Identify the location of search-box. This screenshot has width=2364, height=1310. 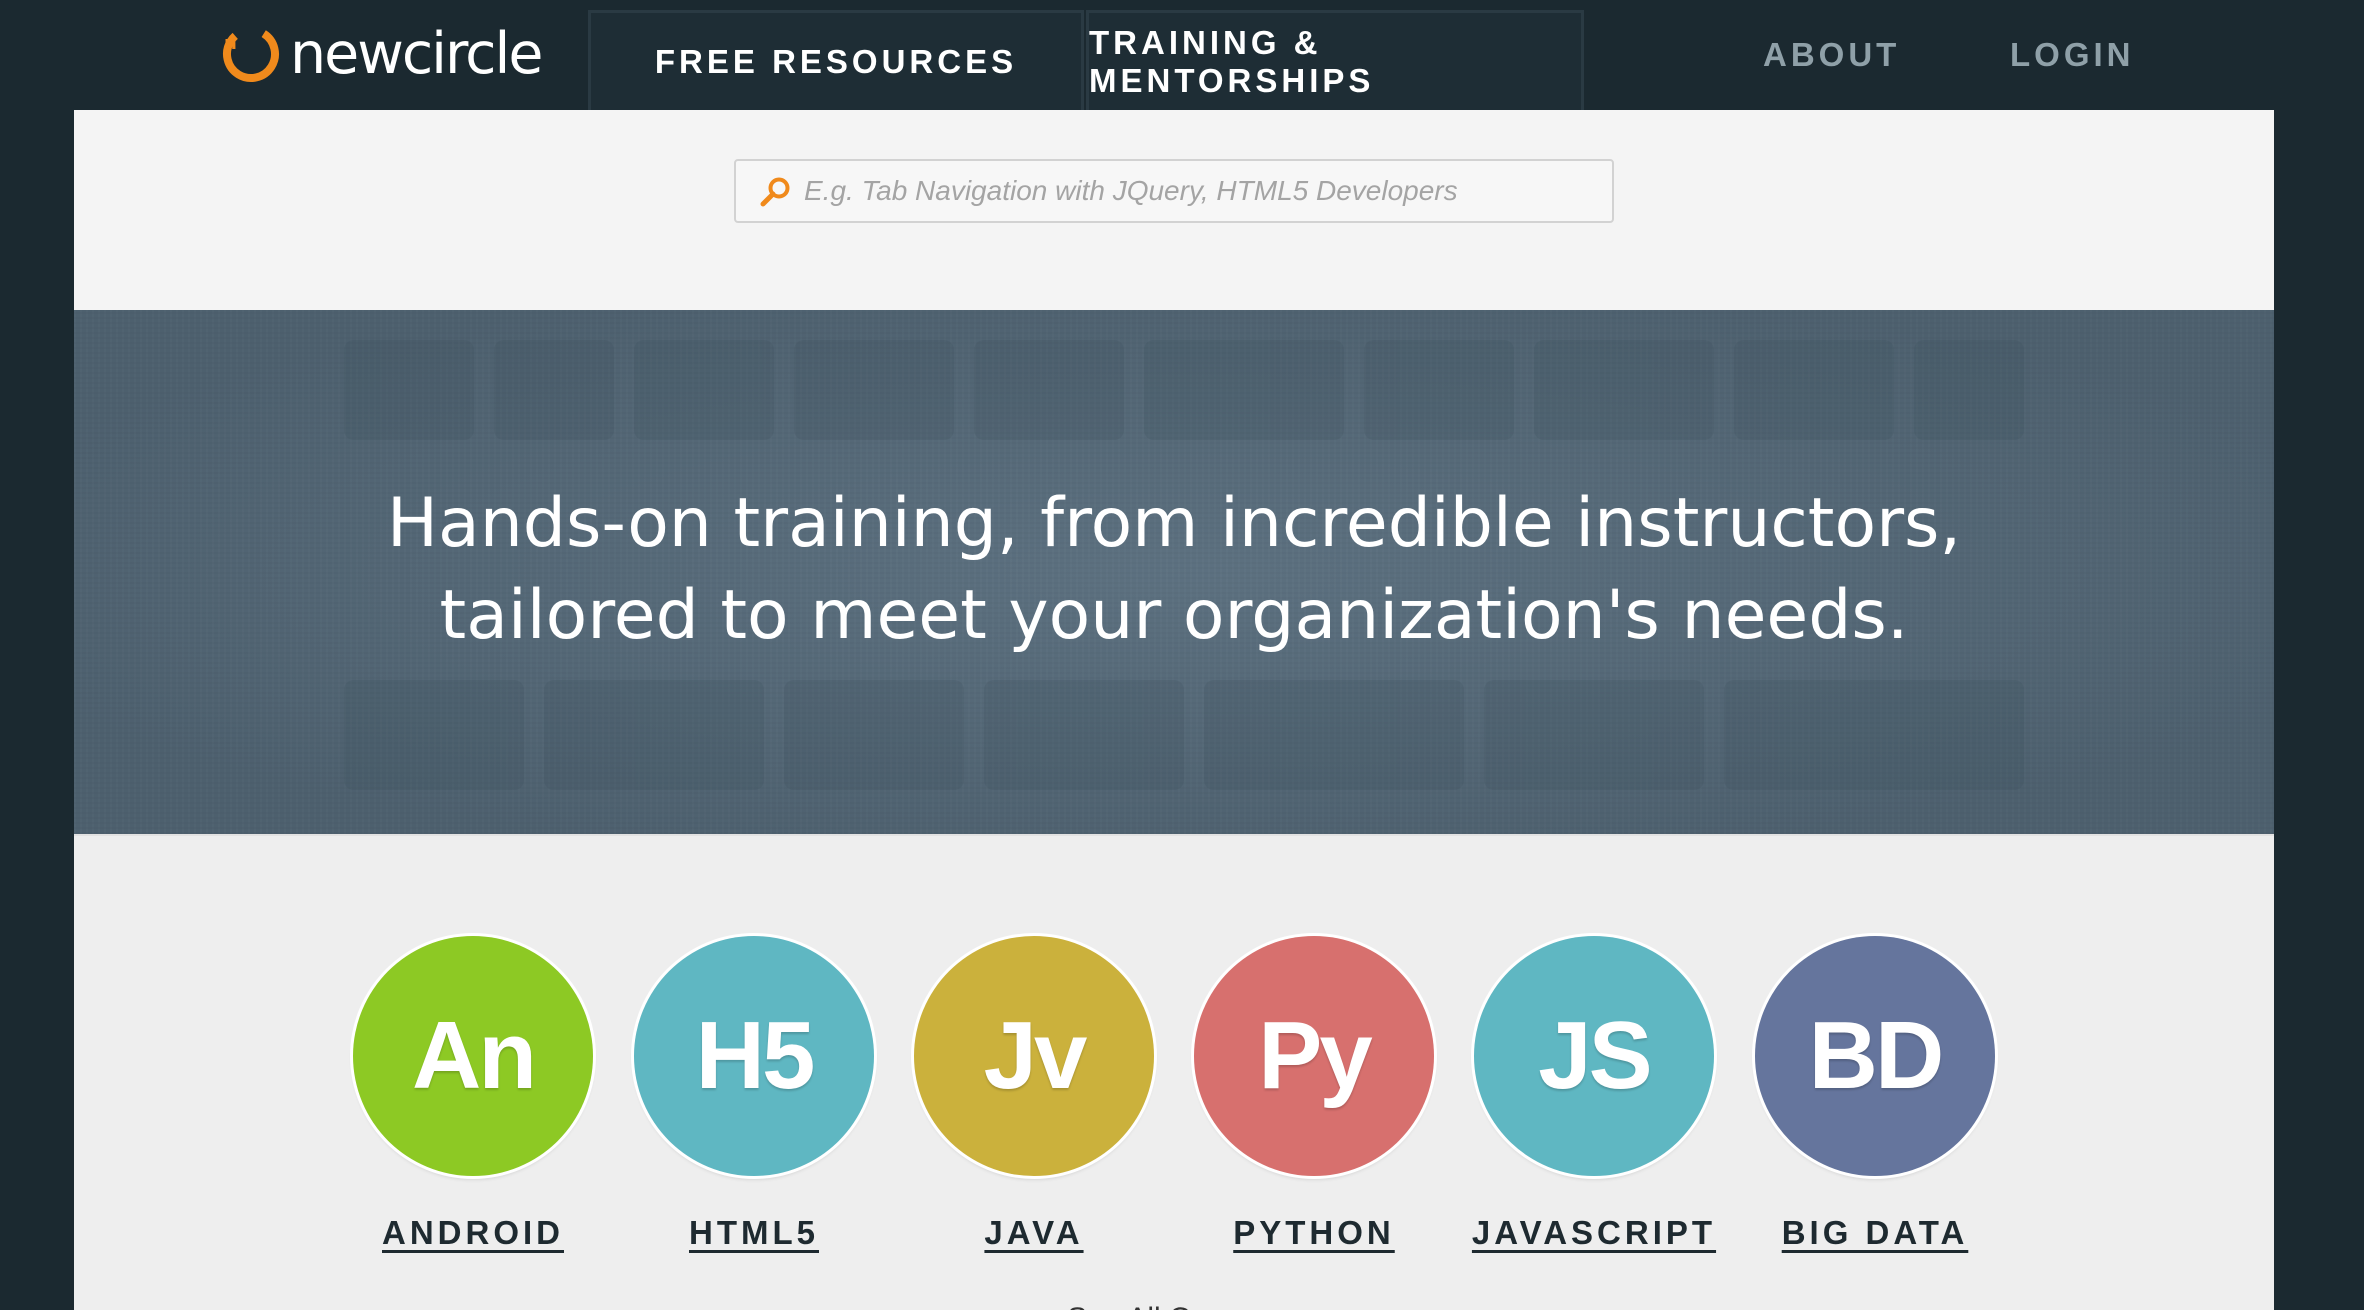
(1174, 191).